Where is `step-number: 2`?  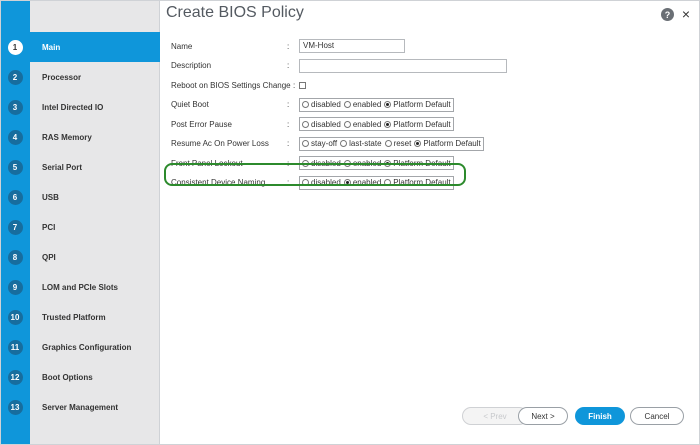 step-number: 2 is located at coordinates (15, 77).